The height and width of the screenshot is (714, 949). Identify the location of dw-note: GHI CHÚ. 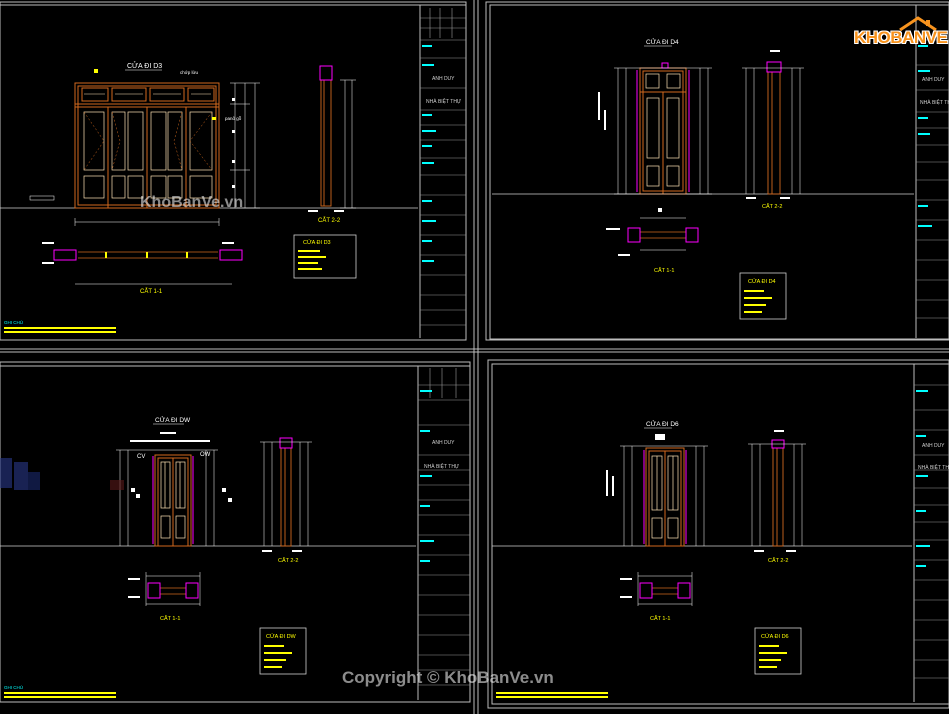
(13, 687).